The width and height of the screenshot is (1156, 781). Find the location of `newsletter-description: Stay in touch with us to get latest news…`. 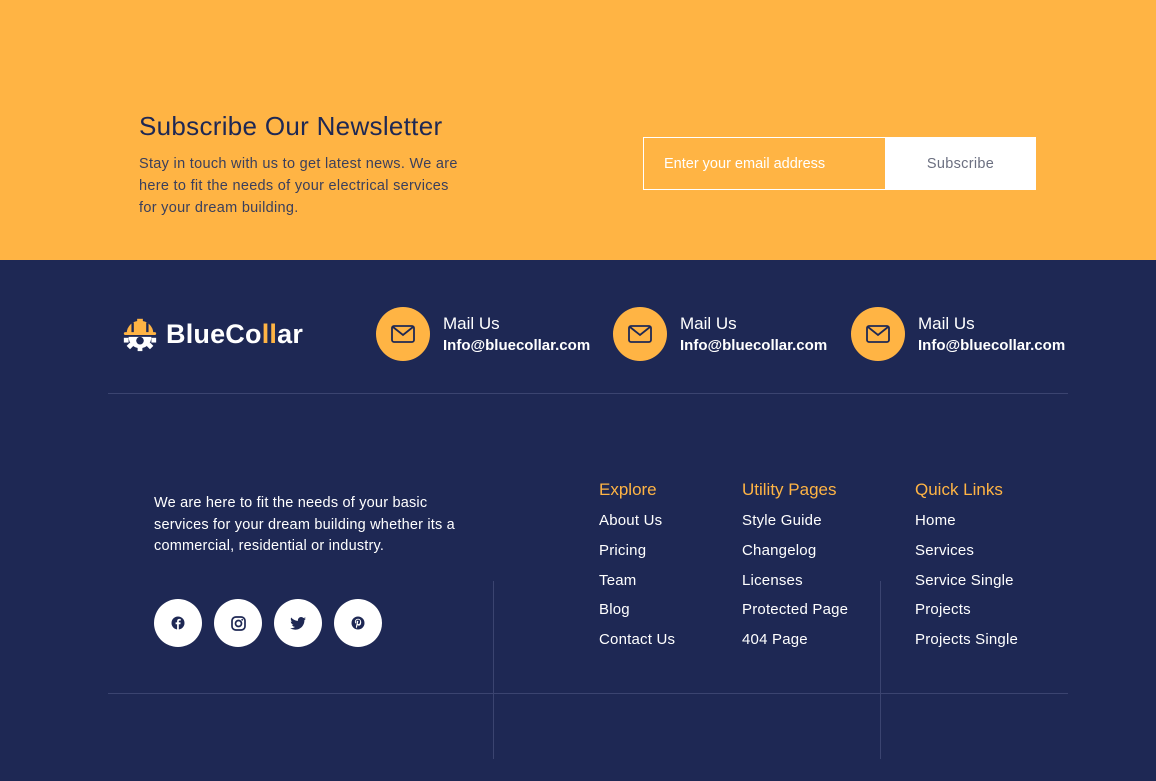

newsletter-description: Stay in touch with us to get latest news… is located at coordinates (298, 186).